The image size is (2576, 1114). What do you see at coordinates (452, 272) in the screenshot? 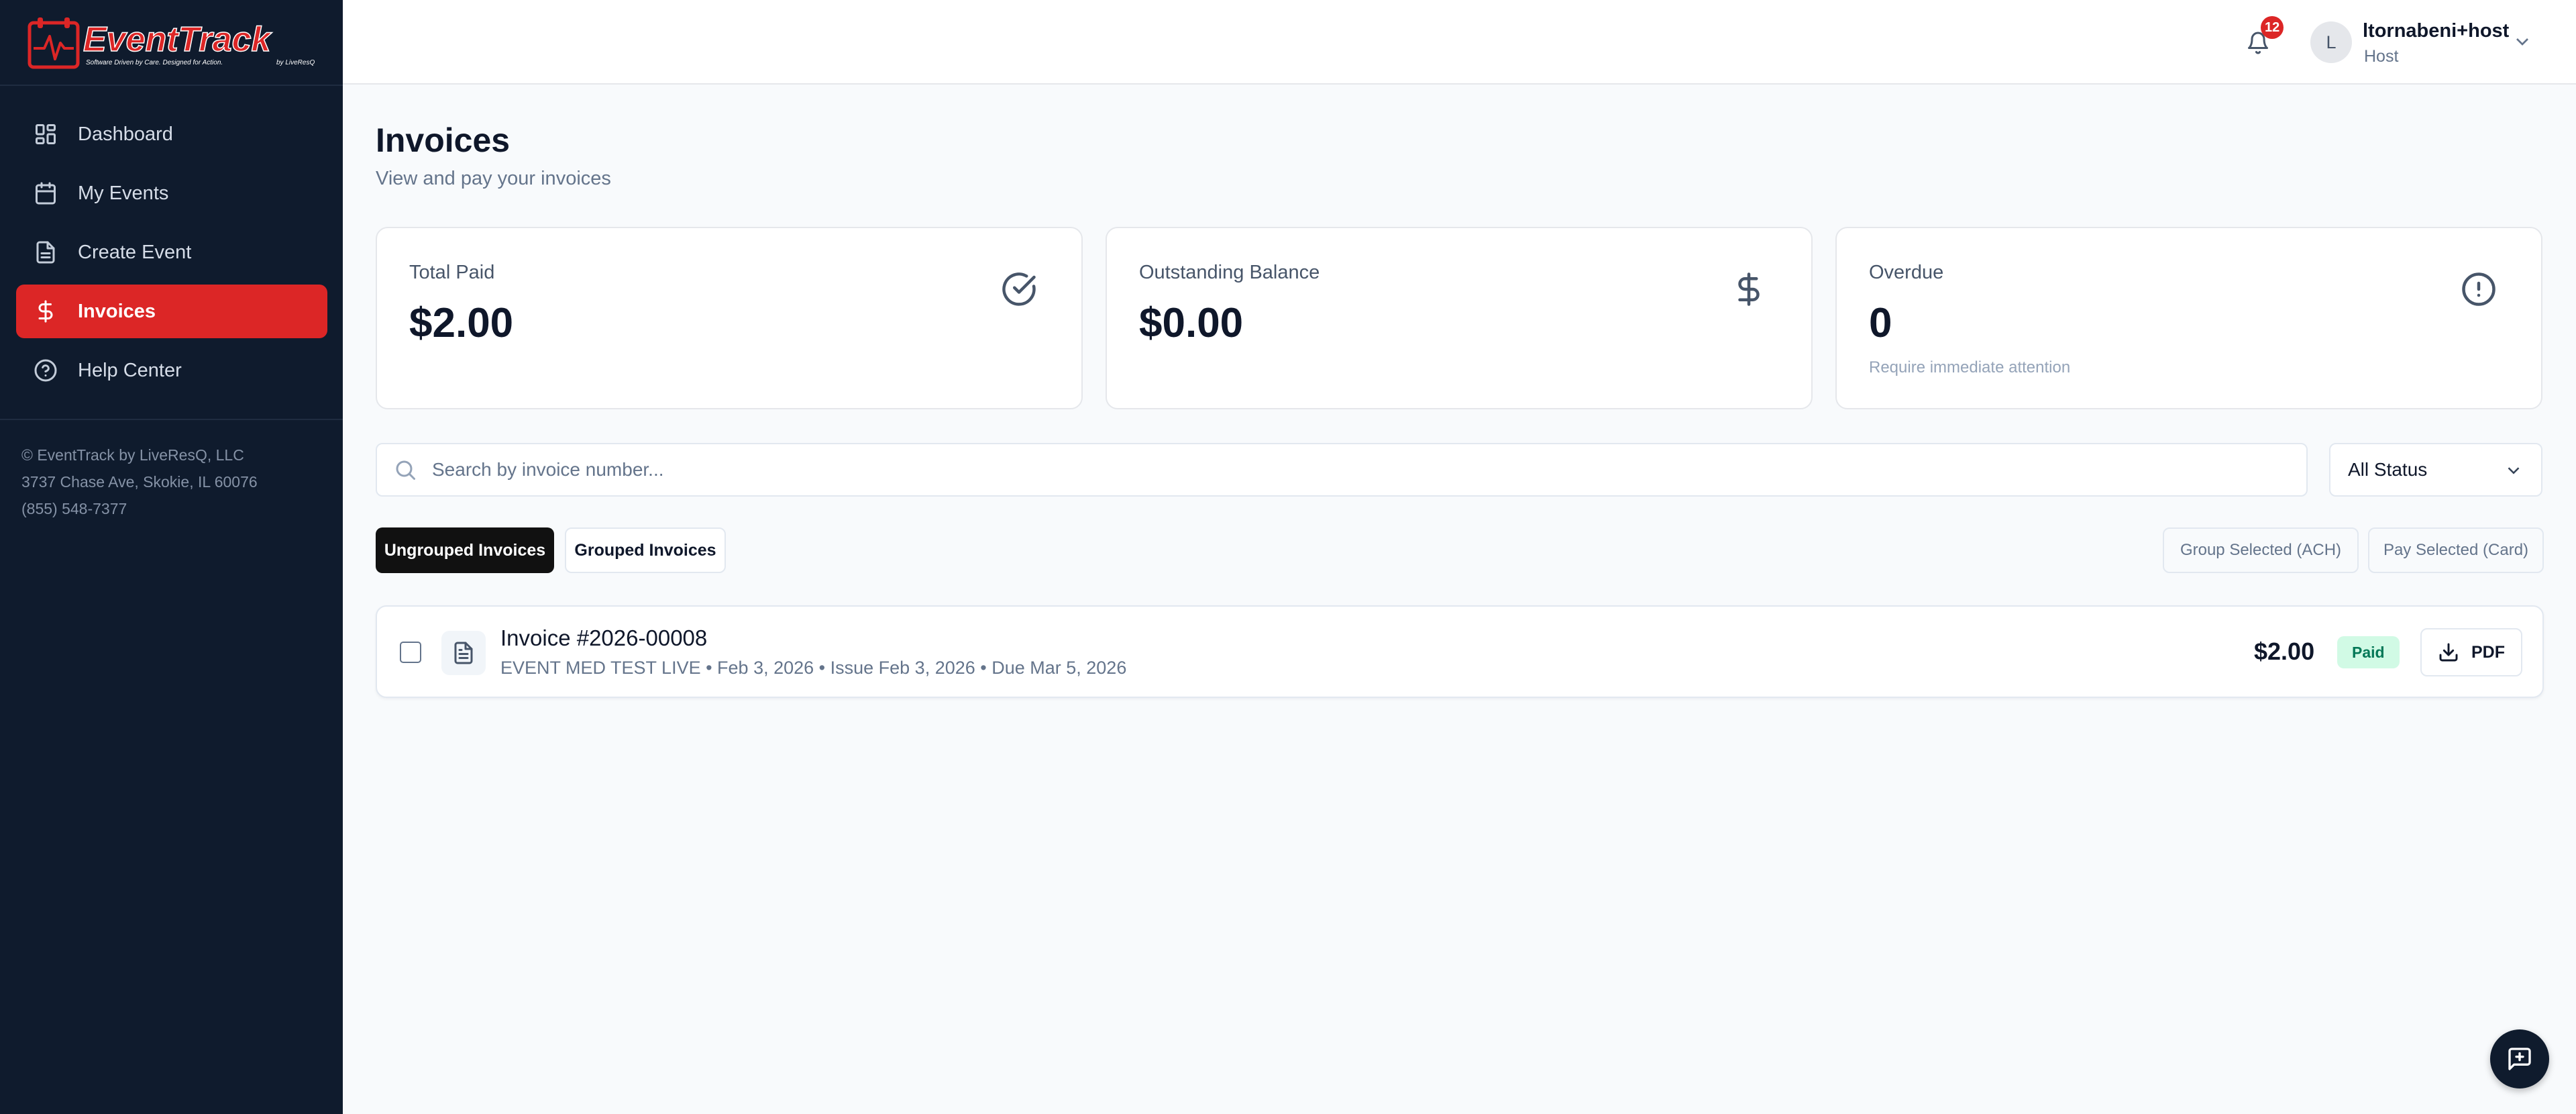
I see `stat-label: Total Paid` at bounding box center [452, 272].